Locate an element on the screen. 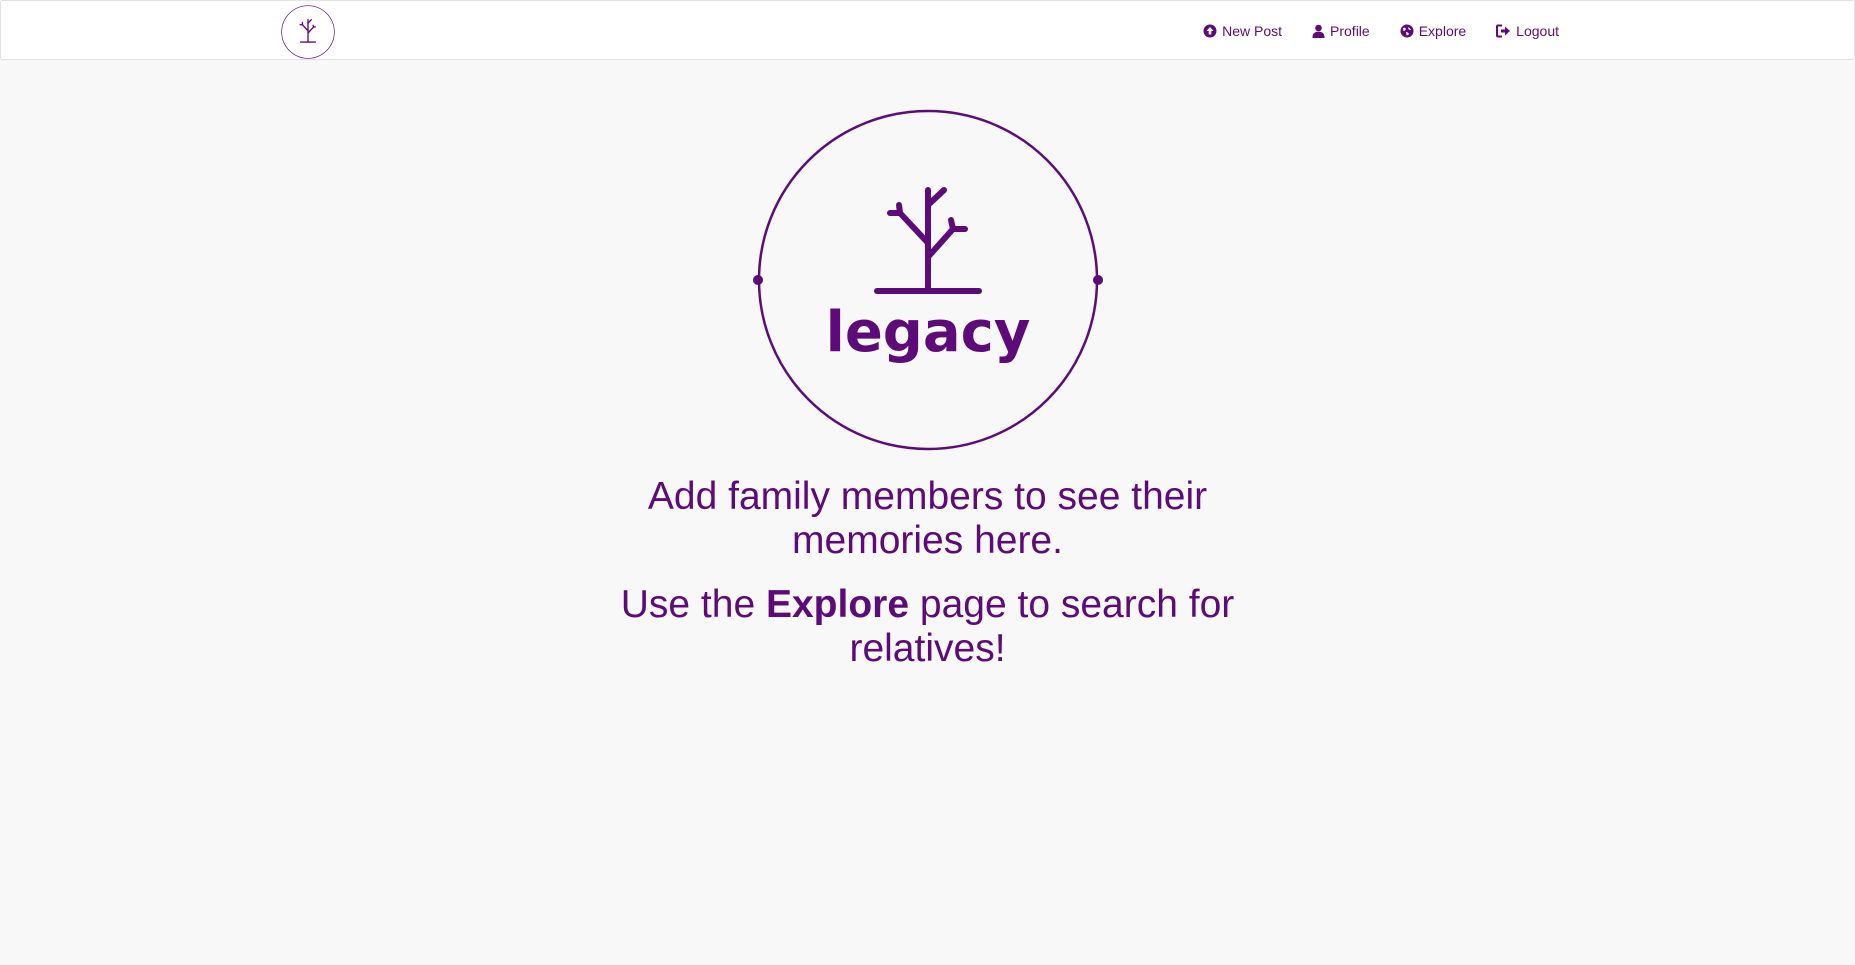 The height and width of the screenshot is (965, 1855). nav-profile: Profile is located at coordinates (1341, 31).